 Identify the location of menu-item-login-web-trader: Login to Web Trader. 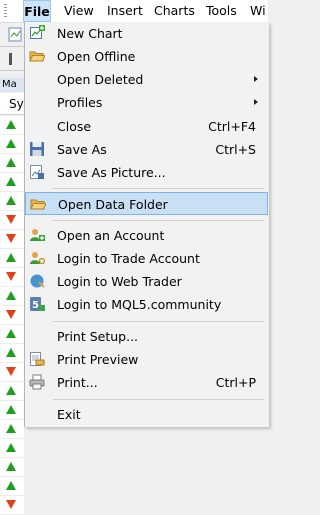
(146, 281).